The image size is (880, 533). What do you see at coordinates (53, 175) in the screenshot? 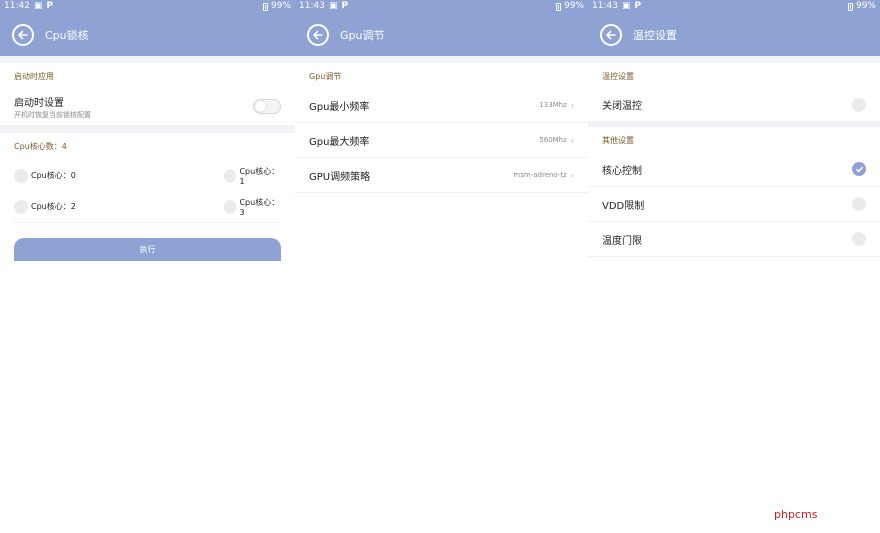
I see `core-label: Cpu核心：0` at bounding box center [53, 175].